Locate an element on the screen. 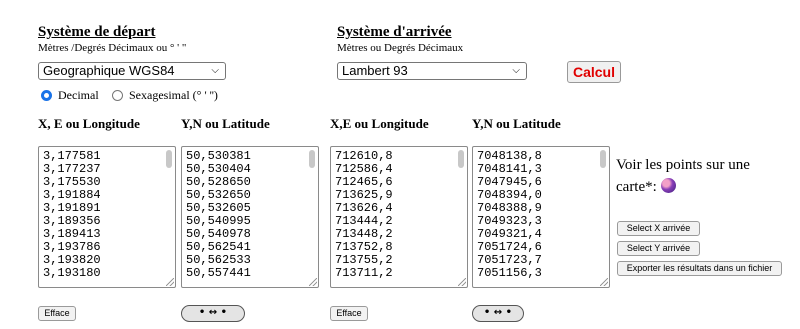 This screenshot has height=329, width=800. target-system-title: Système d'arrivée is located at coordinates (394, 32).